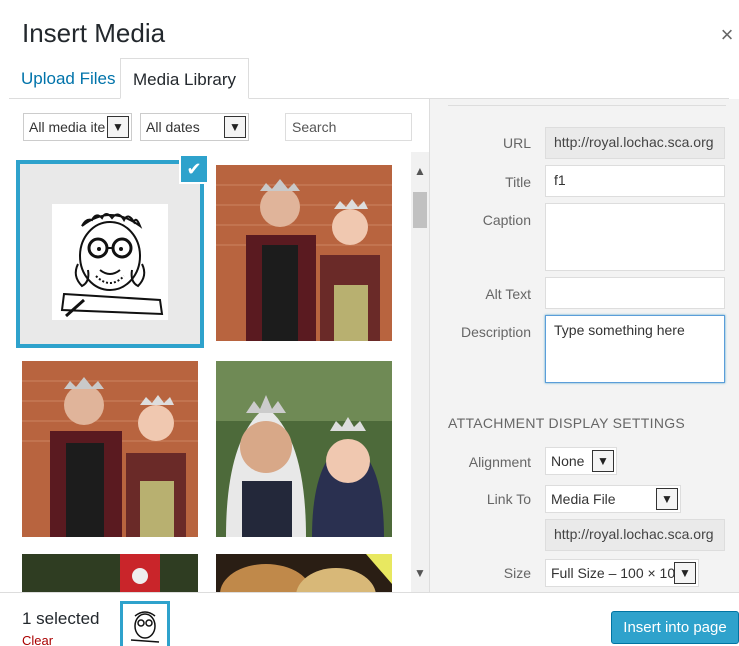  What do you see at coordinates (420, 372) in the screenshot?
I see `grid-scrollbar: ▲ ▼` at bounding box center [420, 372].